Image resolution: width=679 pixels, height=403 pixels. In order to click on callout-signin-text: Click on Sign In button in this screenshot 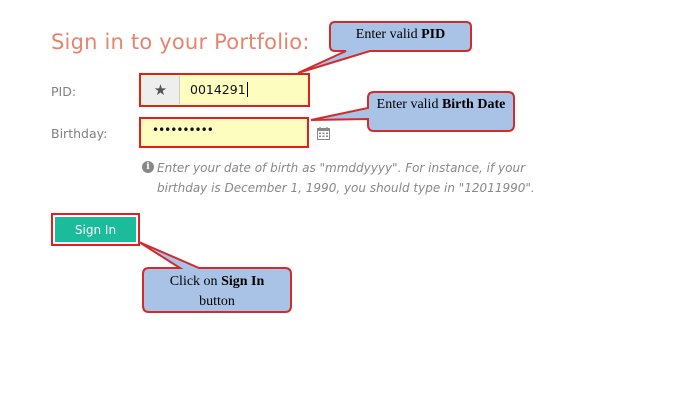, I will do `click(217, 291)`.